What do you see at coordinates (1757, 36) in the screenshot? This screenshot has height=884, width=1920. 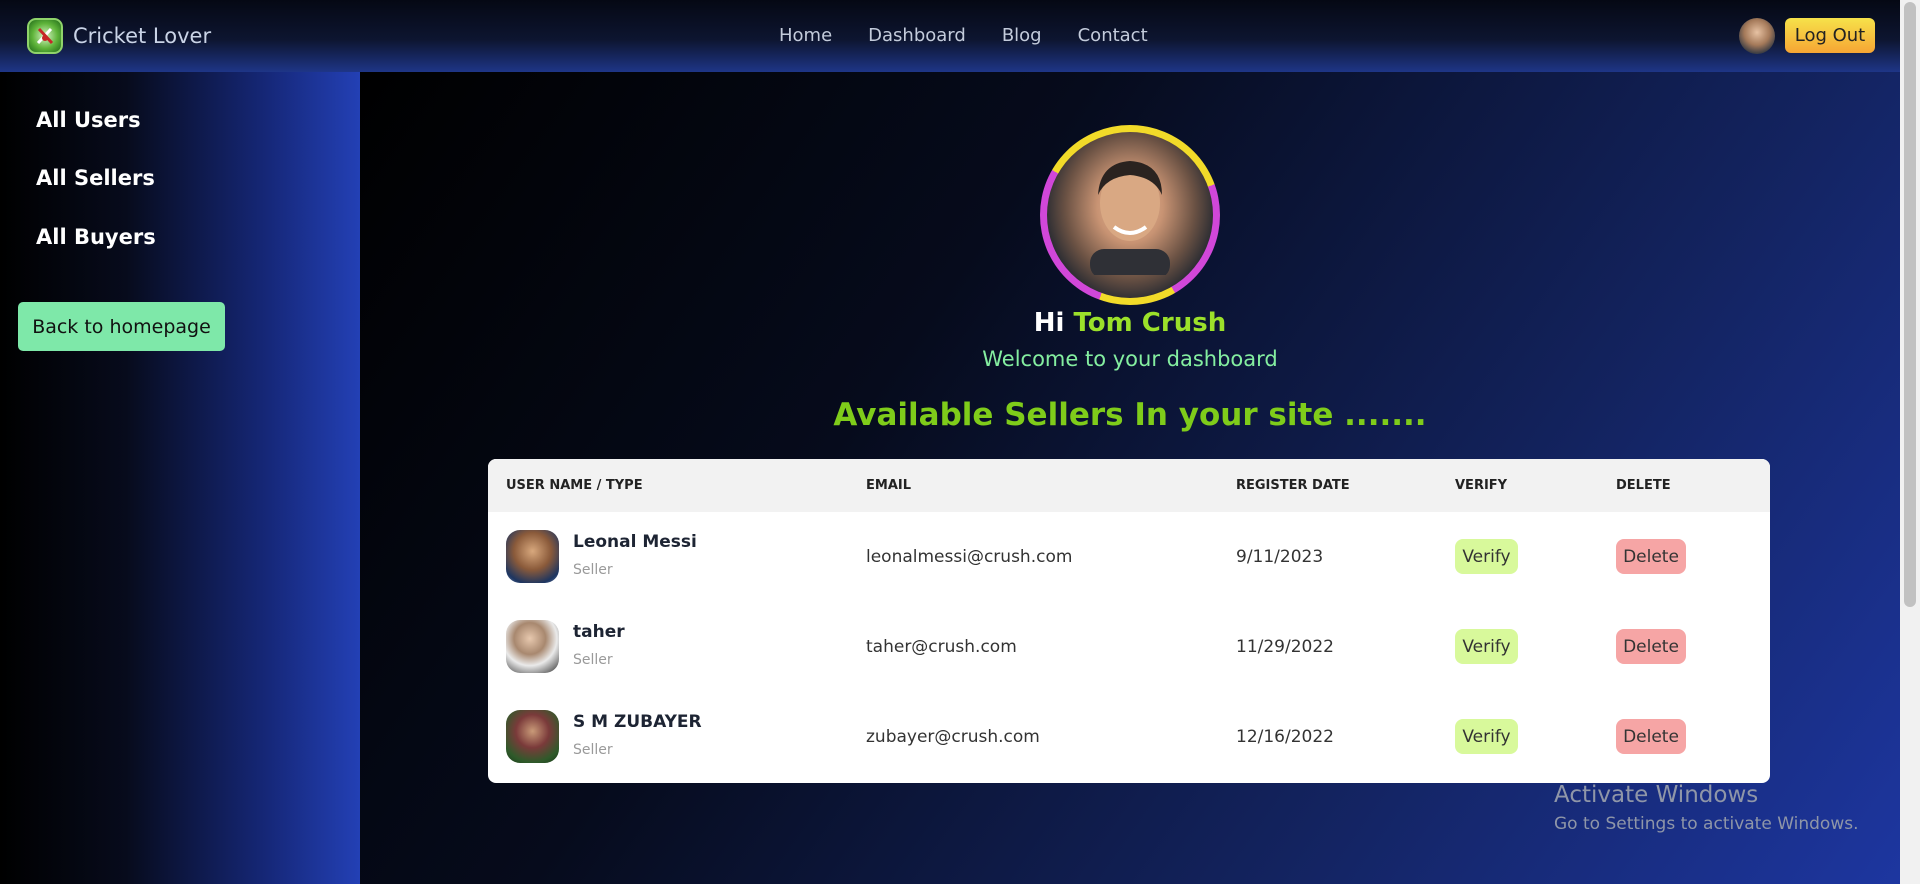 I see `user-avatar` at bounding box center [1757, 36].